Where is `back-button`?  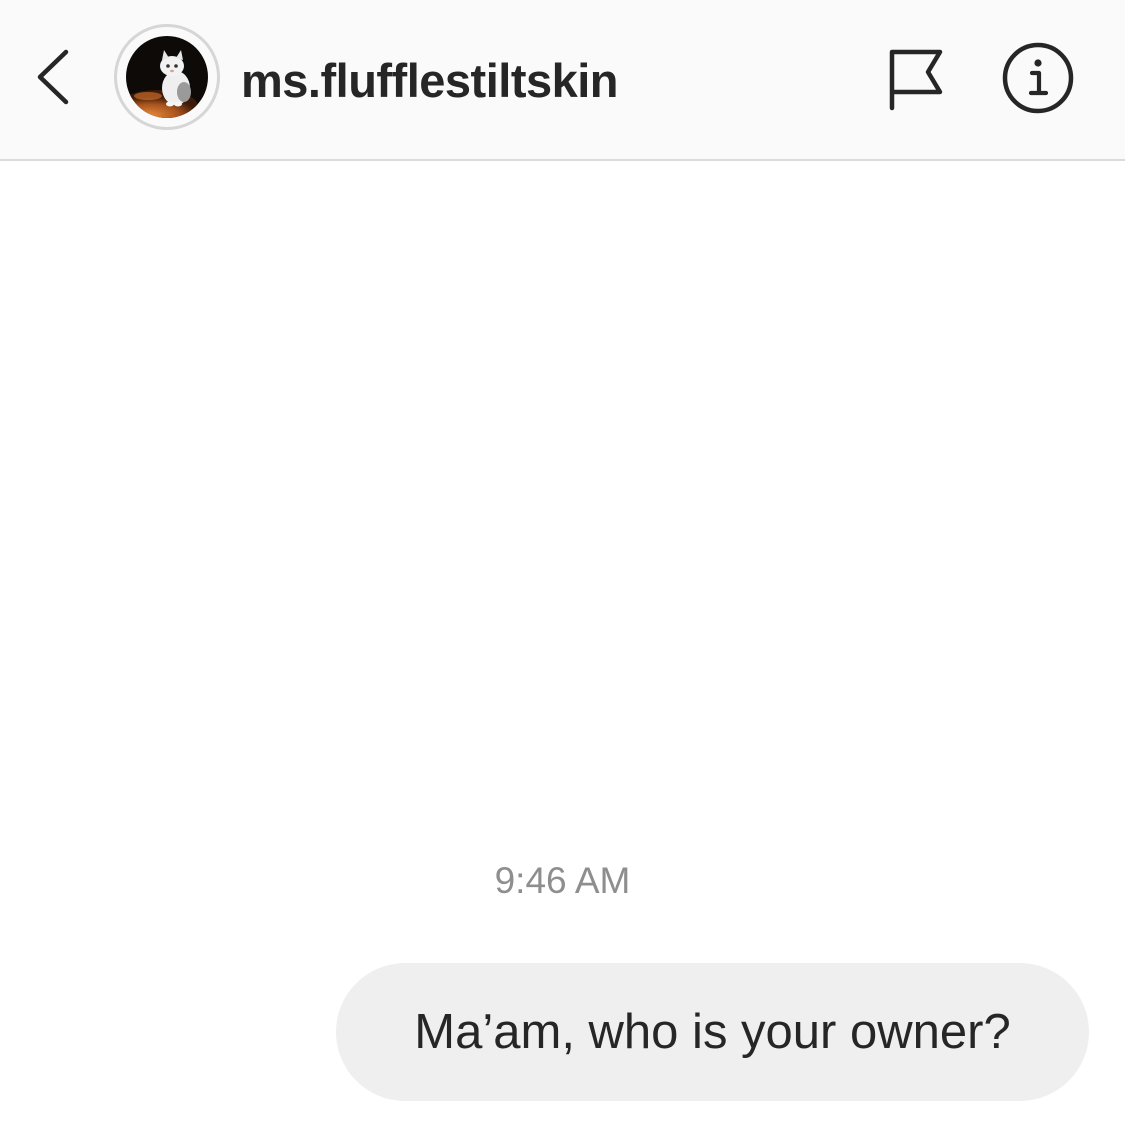
back-button is located at coordinates (54, 77).